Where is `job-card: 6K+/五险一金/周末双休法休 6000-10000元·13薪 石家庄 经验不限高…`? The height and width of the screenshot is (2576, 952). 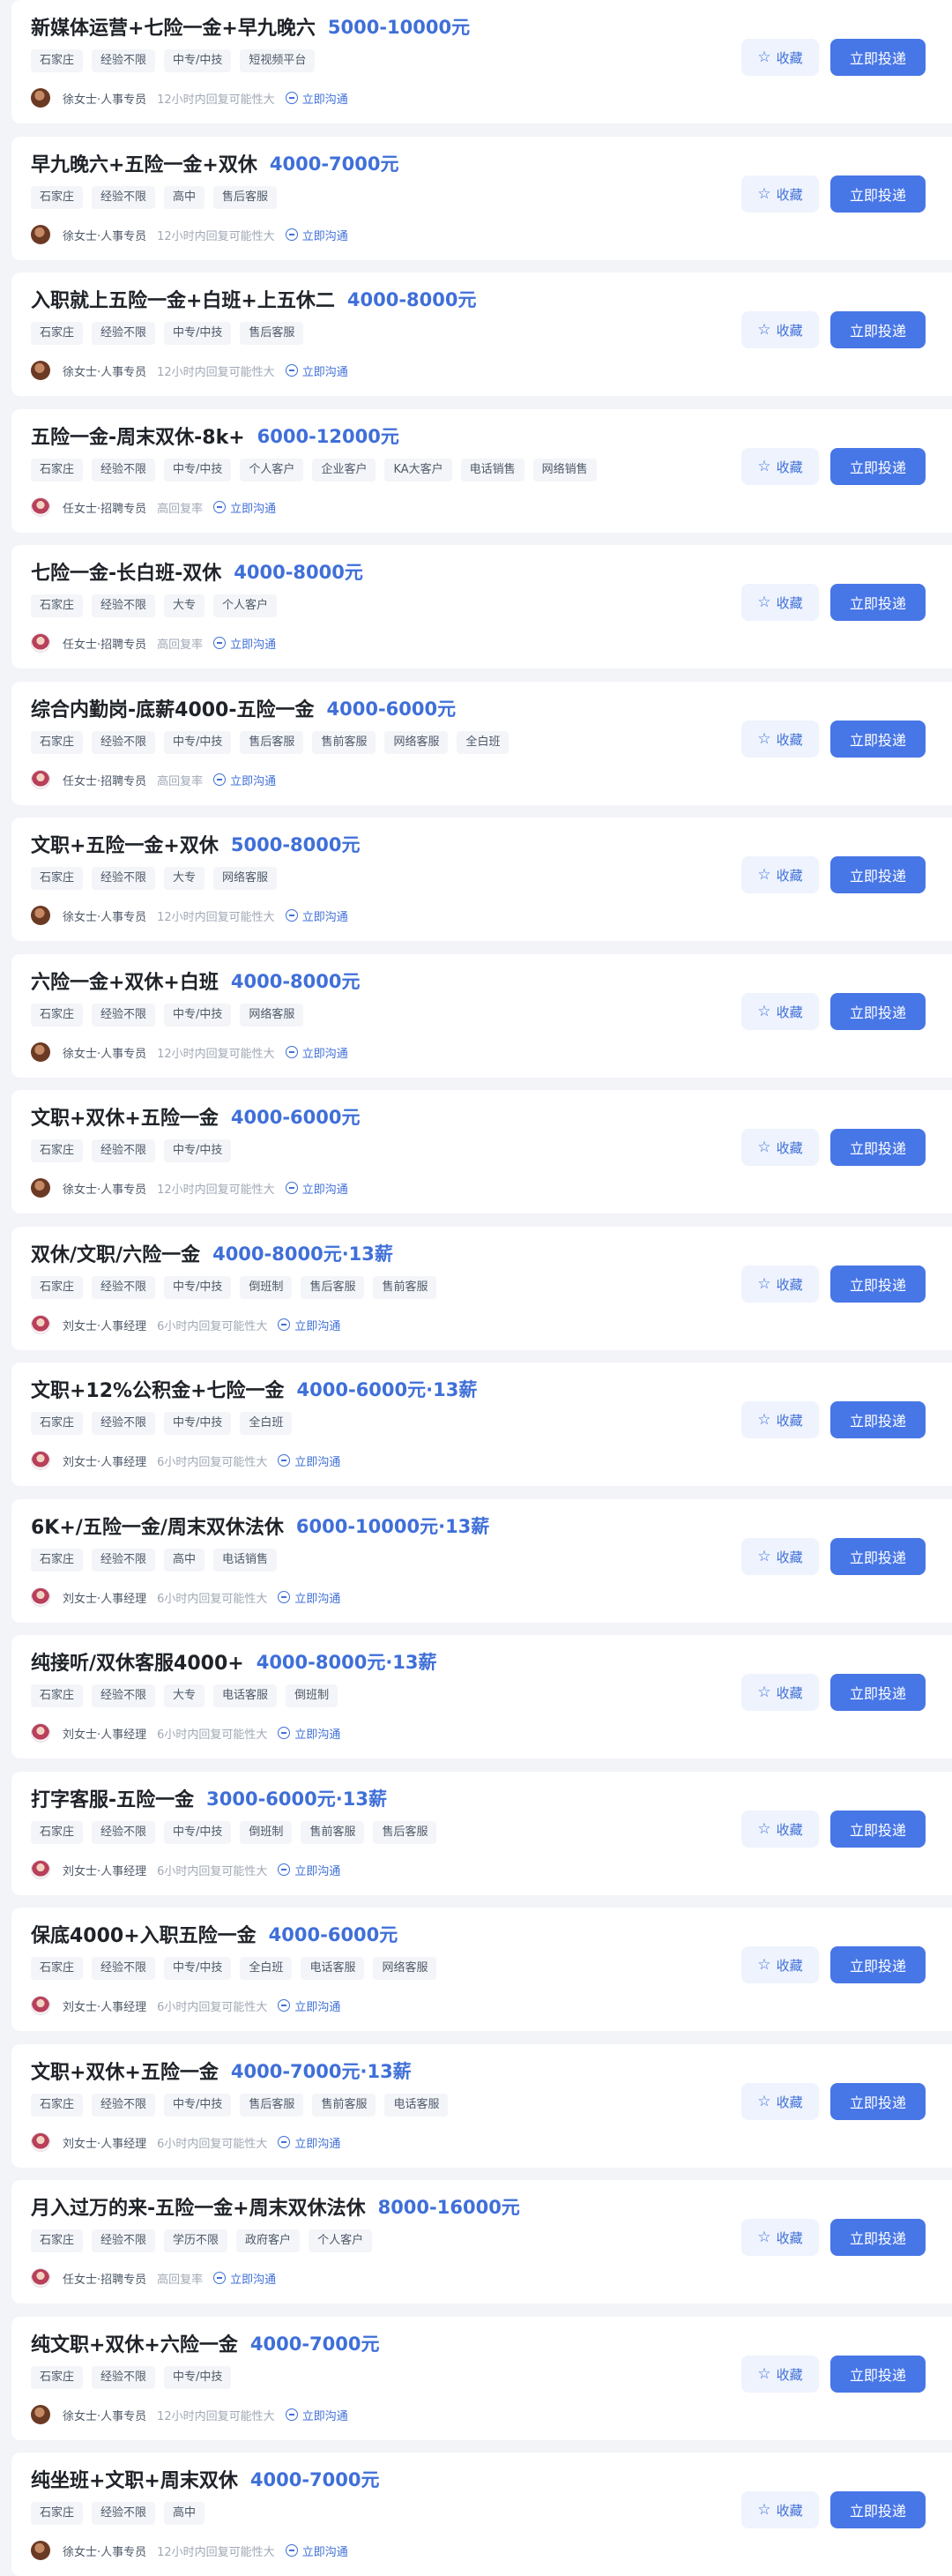
job-card: 6K+/五险一金/周末双休法休 6000-10000元·13薪 石家庄 经验不限高… is located at coordinates (482, 1561).